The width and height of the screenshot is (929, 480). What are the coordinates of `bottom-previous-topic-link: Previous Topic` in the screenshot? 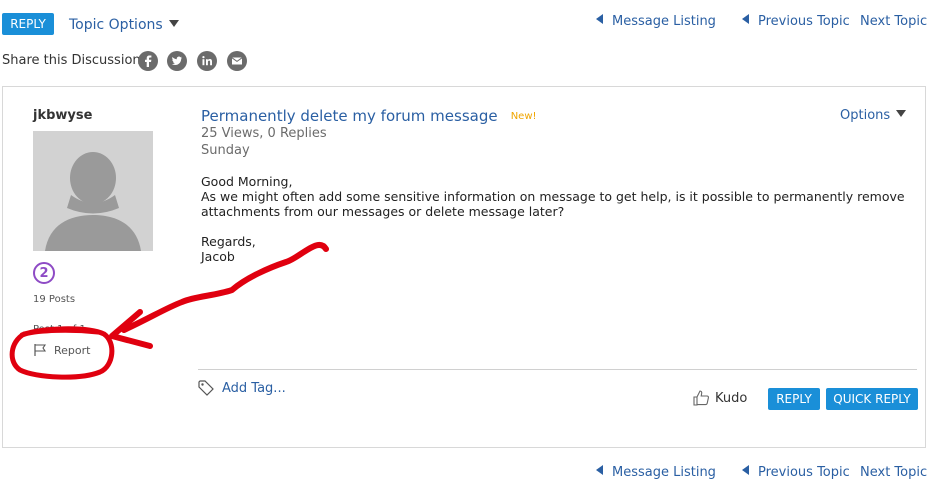 It's located at (796, 472).